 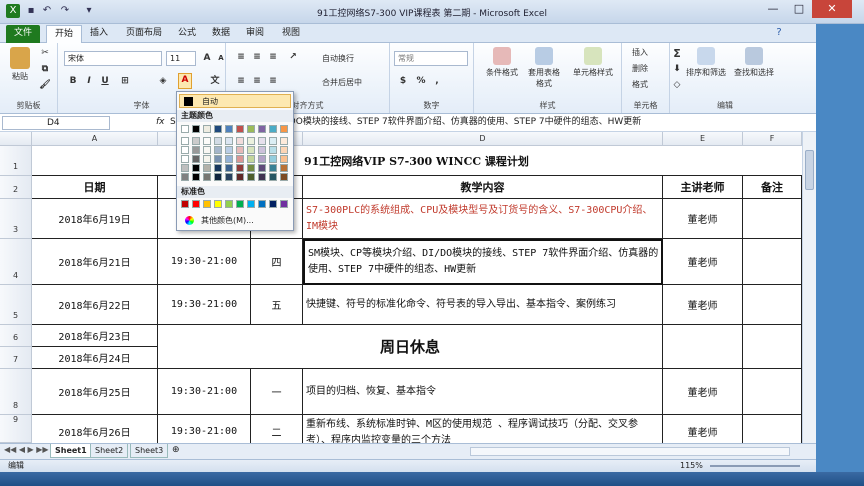 I want to click on sheet-title-cell: 91工控网络VIP S7-300 WINCC 课程计划, so click(x=417, y=161).